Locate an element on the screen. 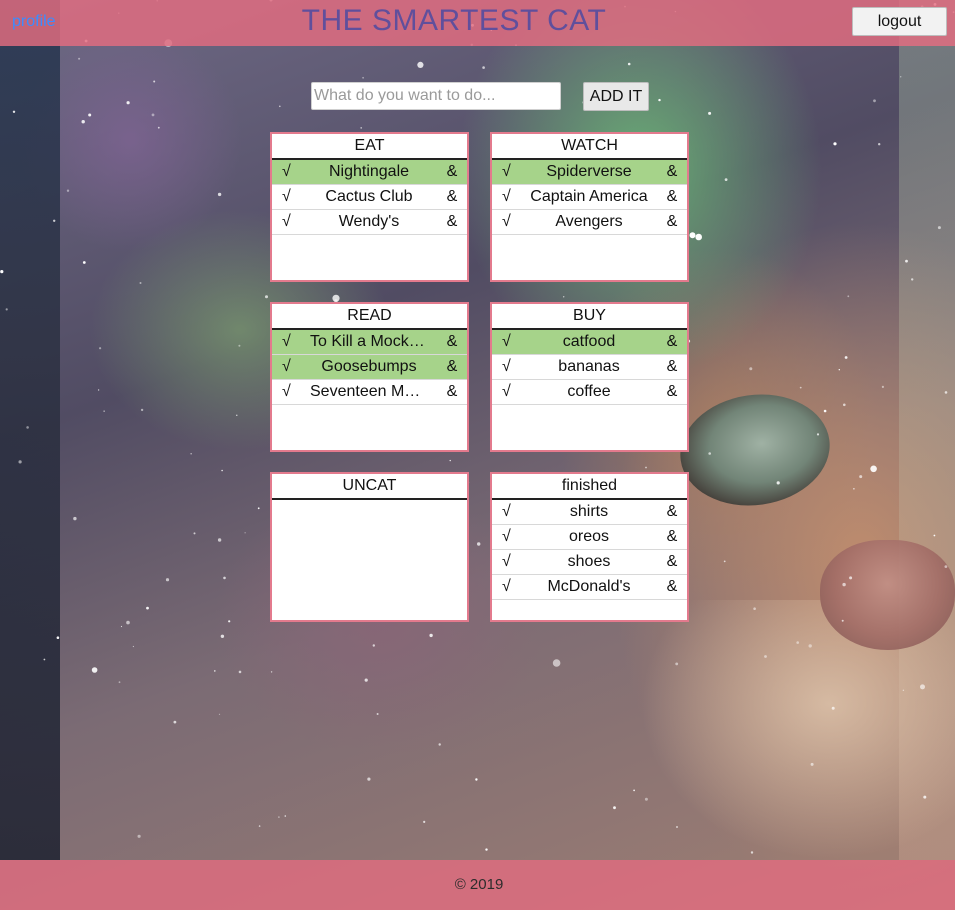  todo-input is located at coordinates (436, 96).